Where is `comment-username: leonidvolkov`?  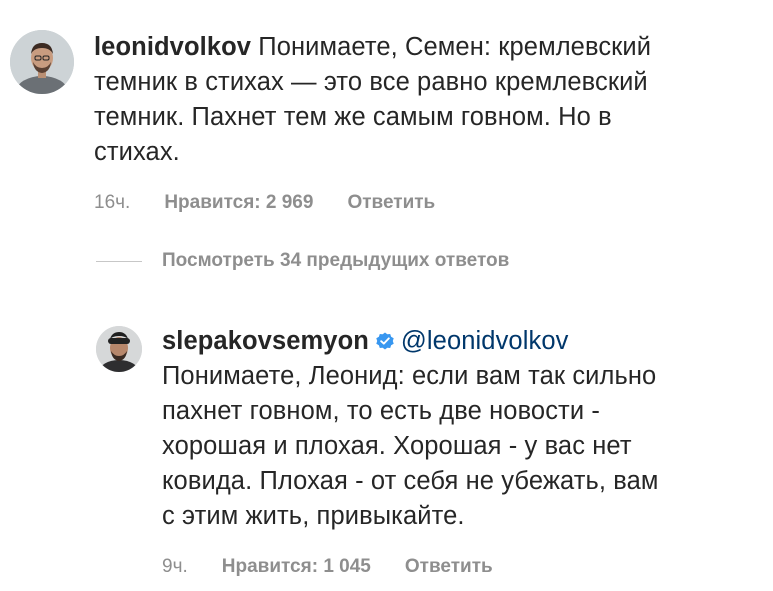 comment-username: leonidvolkov is located at coordinates (172, 47).